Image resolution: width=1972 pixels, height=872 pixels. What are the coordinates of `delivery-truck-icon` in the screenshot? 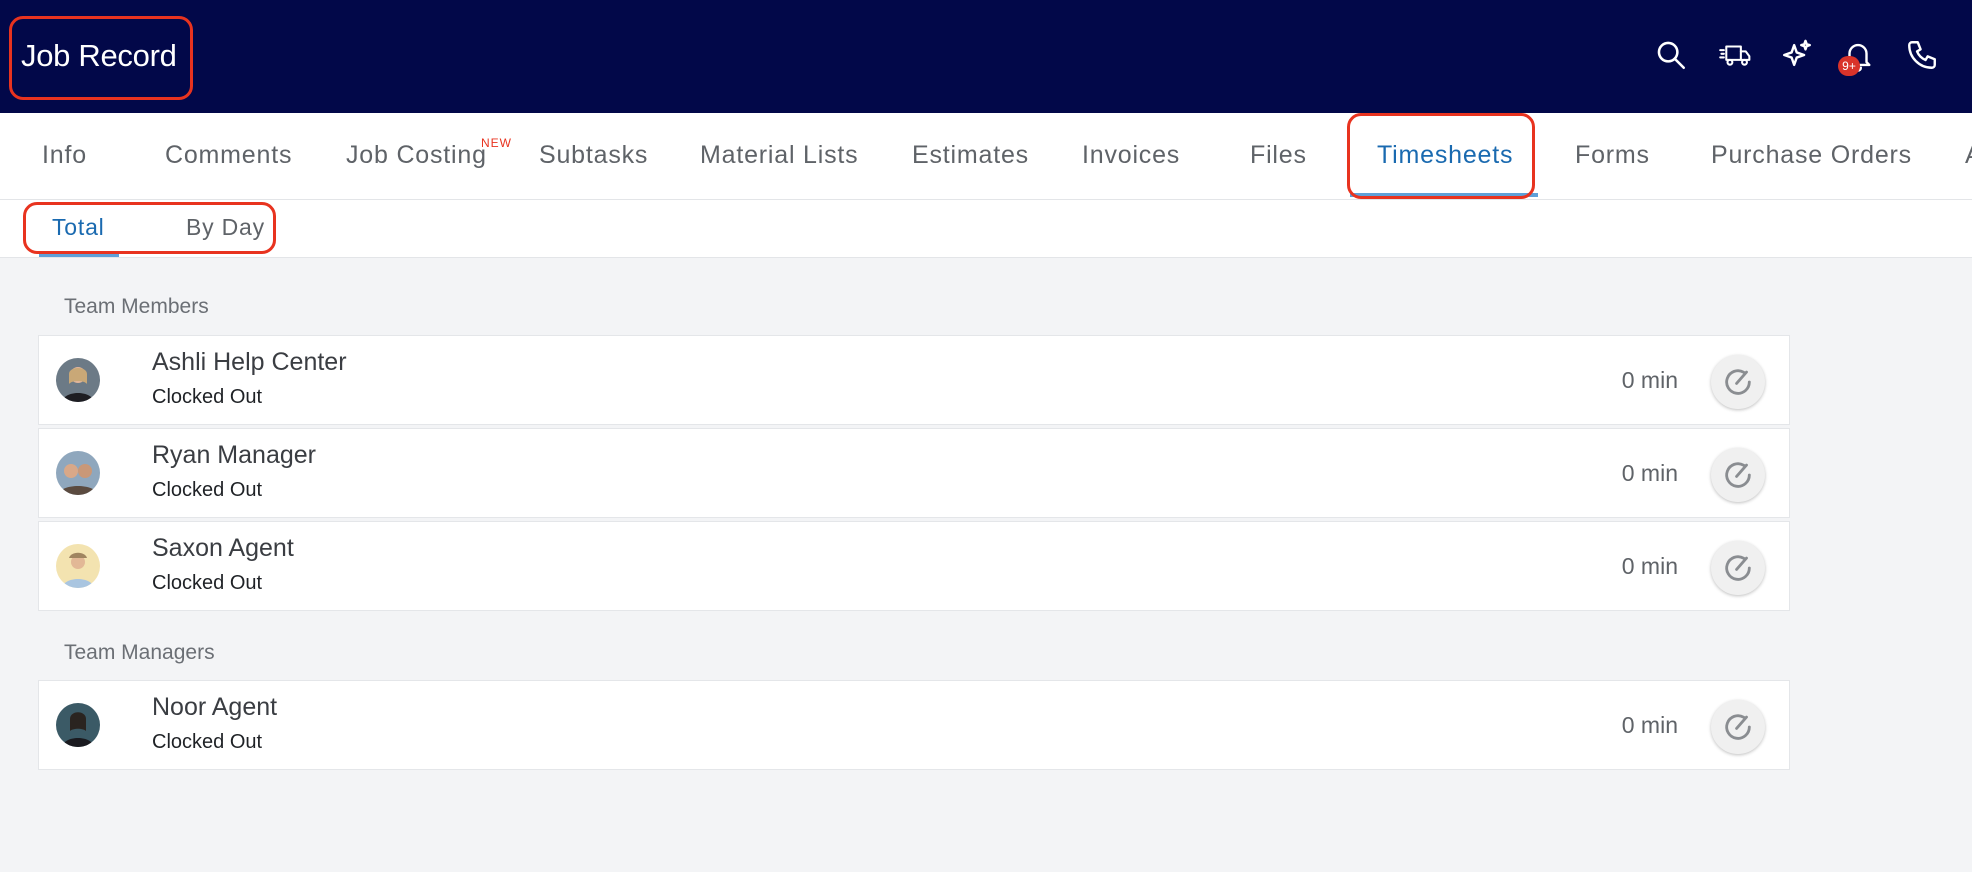 It's located at (1736, 55).